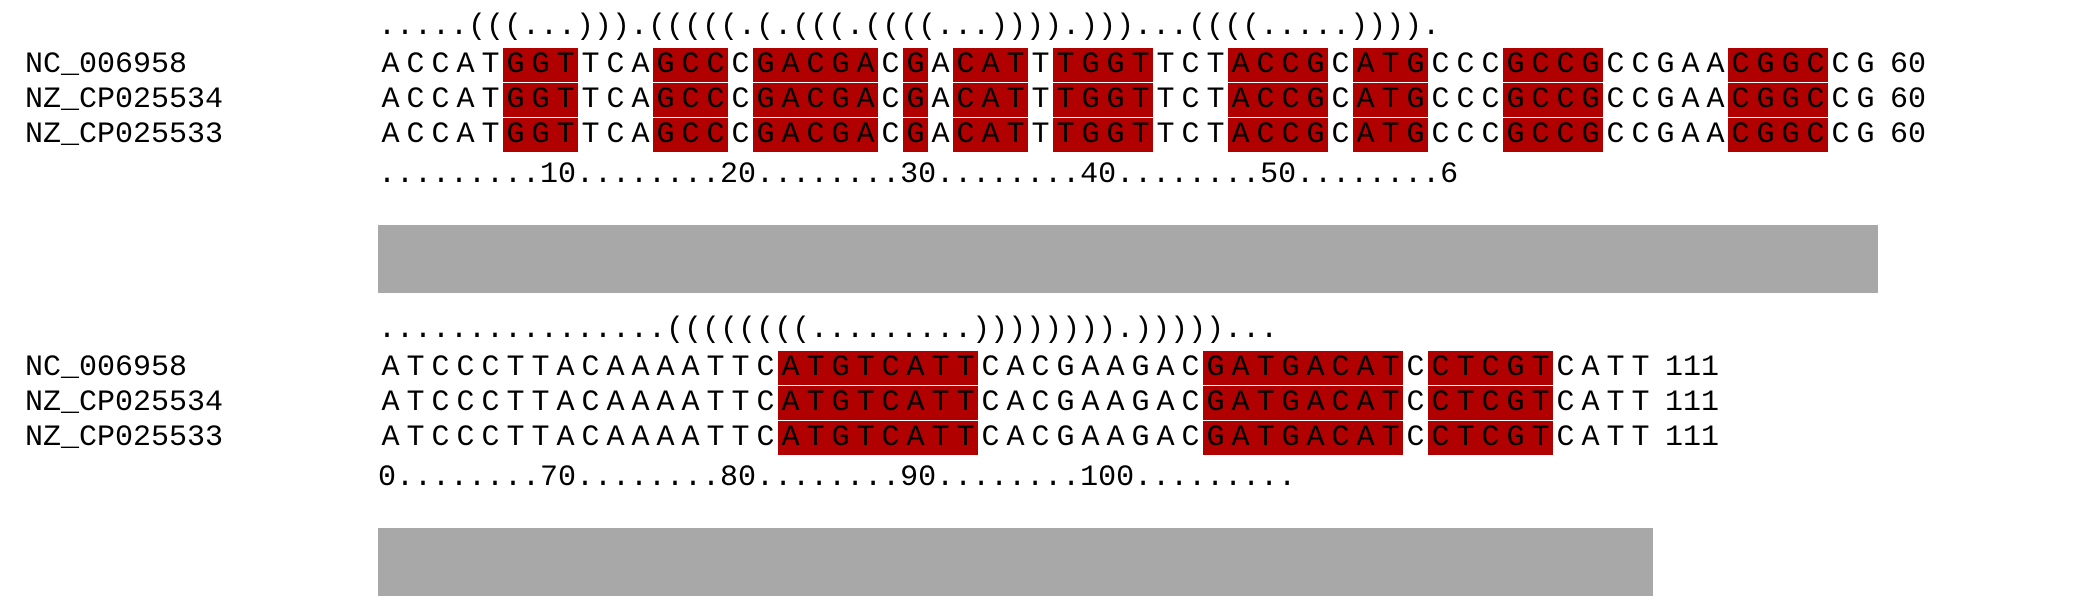  Describe the element at coordinates (1692, 368) in the screenshot. I see `position-number: 111` at that location.